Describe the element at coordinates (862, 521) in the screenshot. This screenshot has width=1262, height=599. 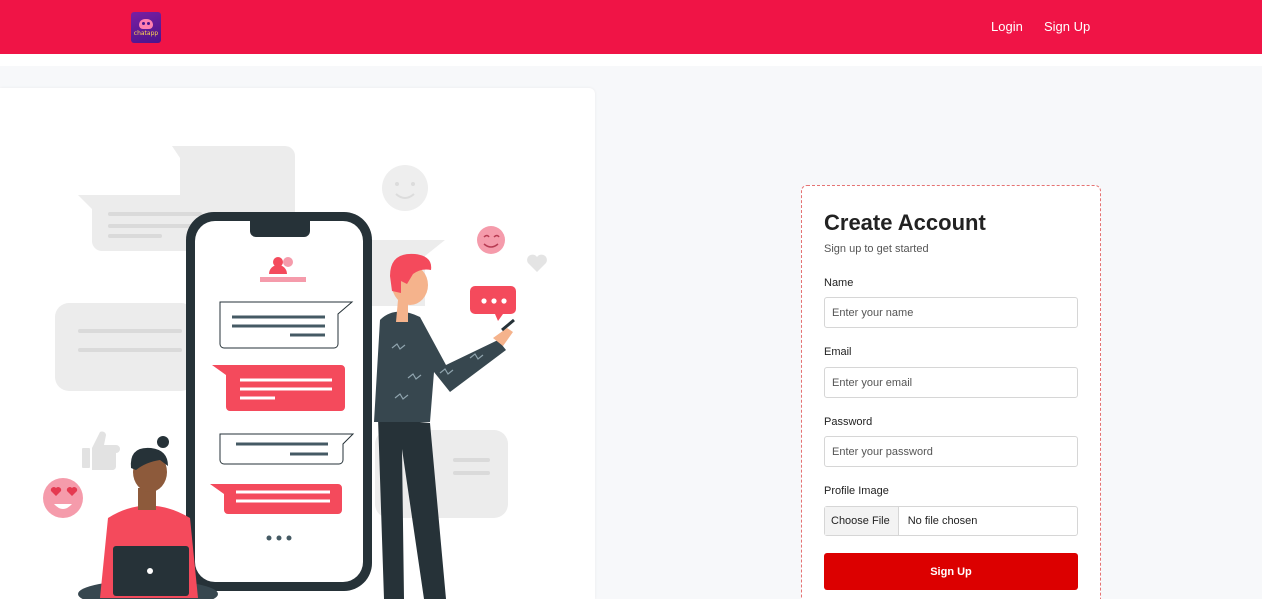
I see `choose-file-button: Choose File` at that location.